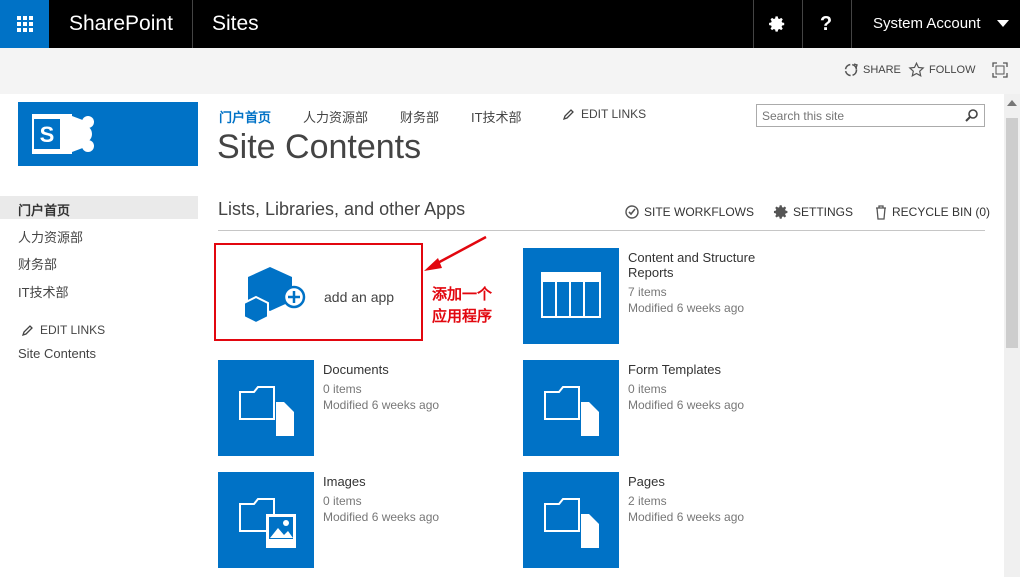 The height and width of the screenshot is (577, 1020). Describe the element at coordinates (826, 24) in the screenshot. I see `help-icon: ?` at that location.